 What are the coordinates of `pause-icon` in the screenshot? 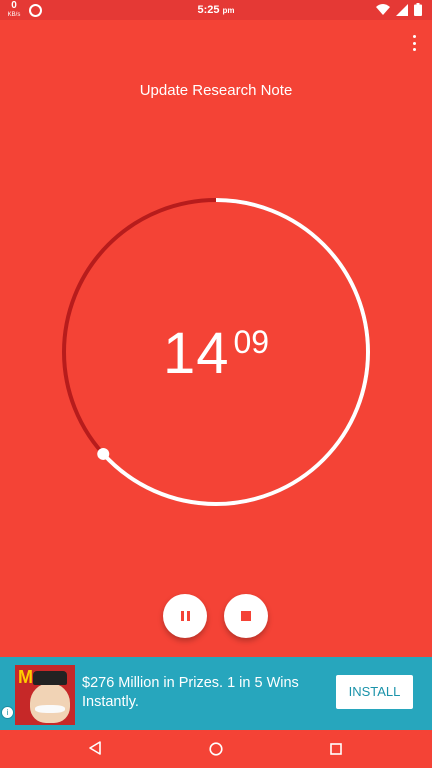 It's located at (185, 616).